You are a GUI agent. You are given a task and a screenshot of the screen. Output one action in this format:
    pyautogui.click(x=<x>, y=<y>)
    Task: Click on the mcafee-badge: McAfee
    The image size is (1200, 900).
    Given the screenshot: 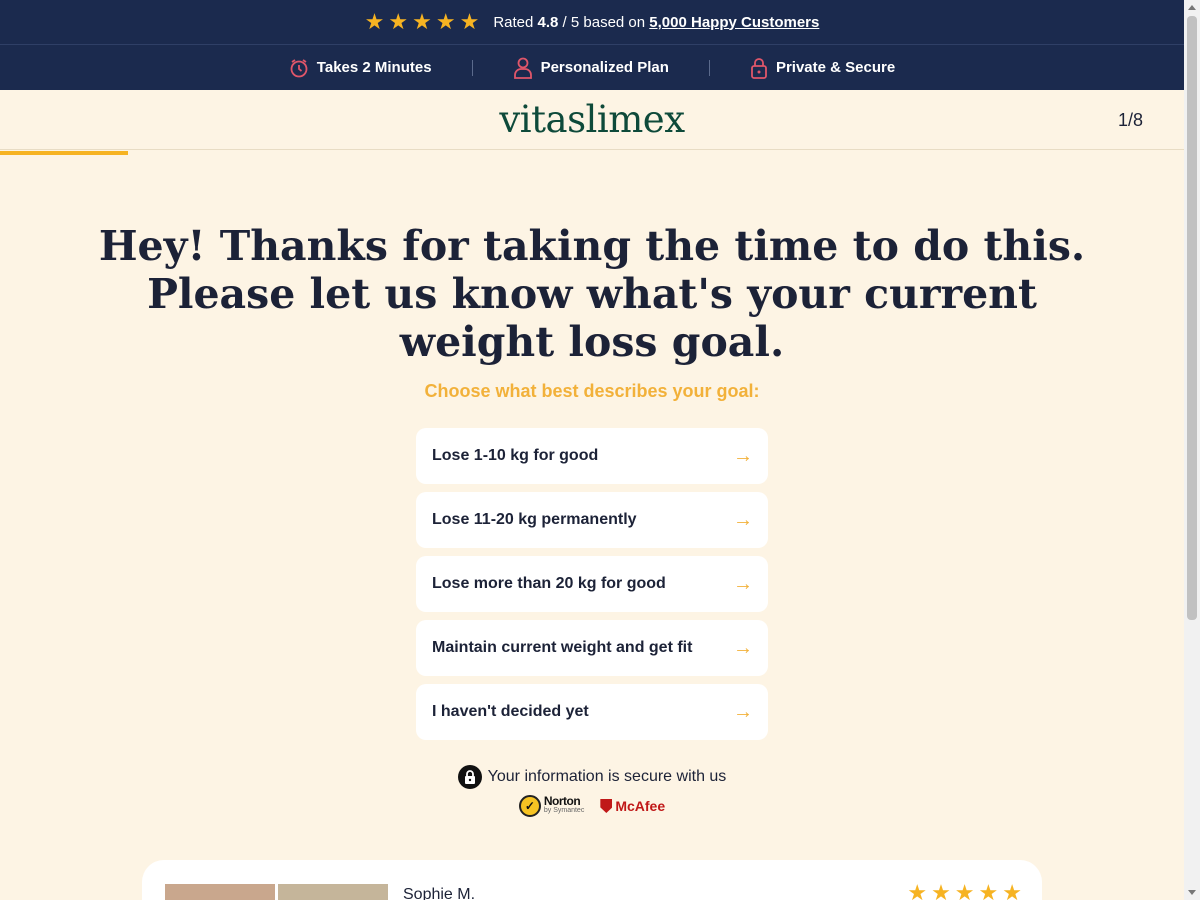 What is the action you would take?
    pyautogui.click(x=632, y=806)
    